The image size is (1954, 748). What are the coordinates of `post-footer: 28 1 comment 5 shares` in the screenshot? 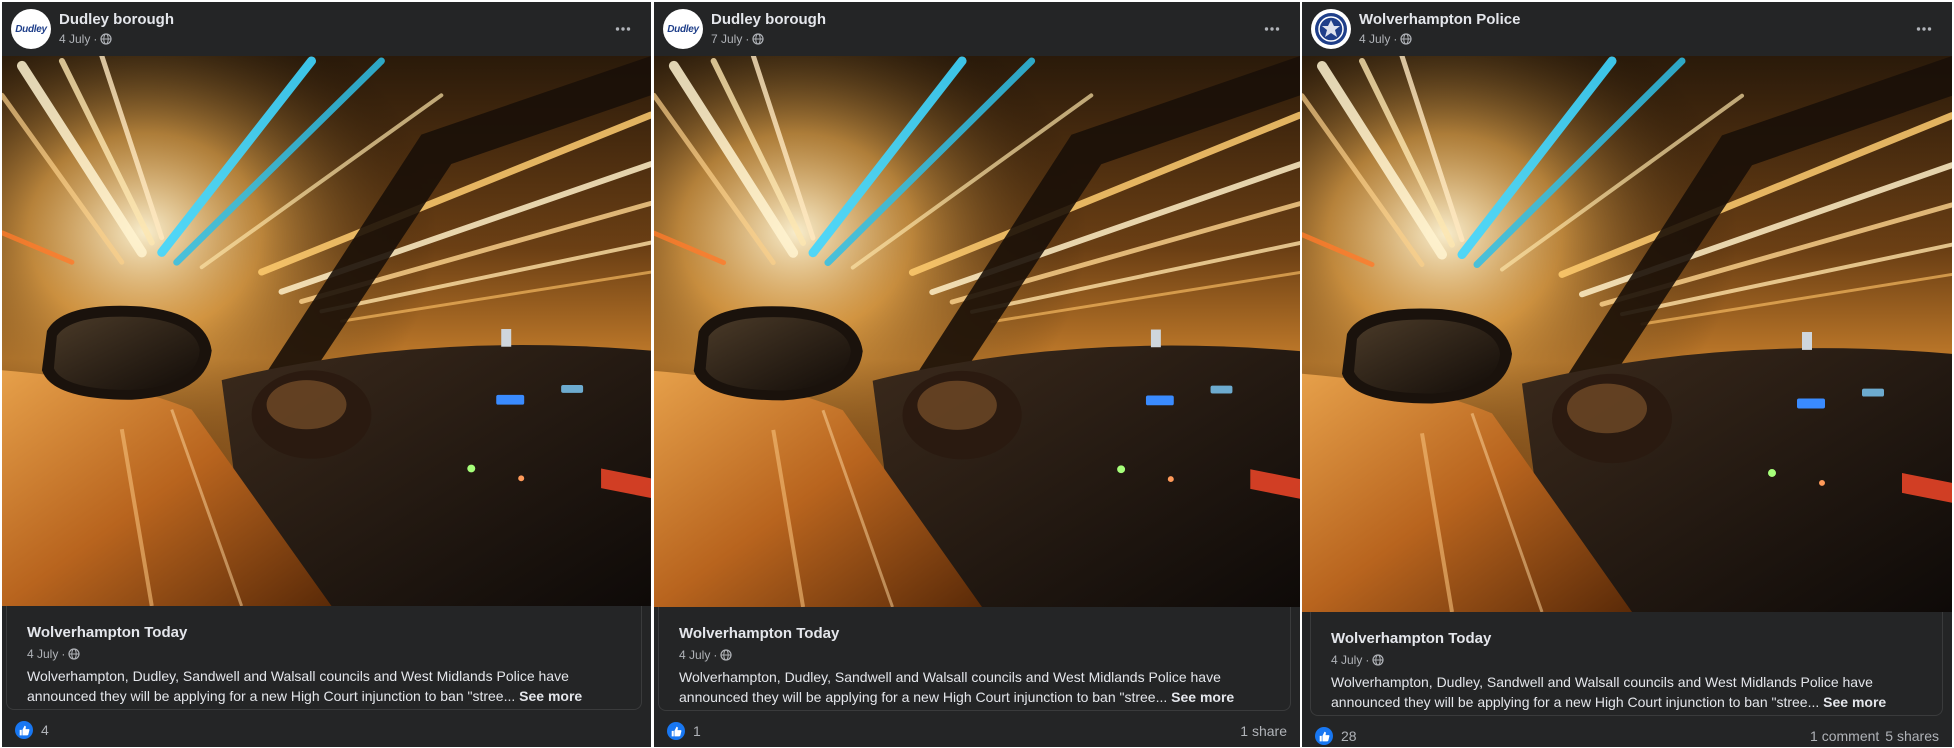 It's located at (1627, 734).